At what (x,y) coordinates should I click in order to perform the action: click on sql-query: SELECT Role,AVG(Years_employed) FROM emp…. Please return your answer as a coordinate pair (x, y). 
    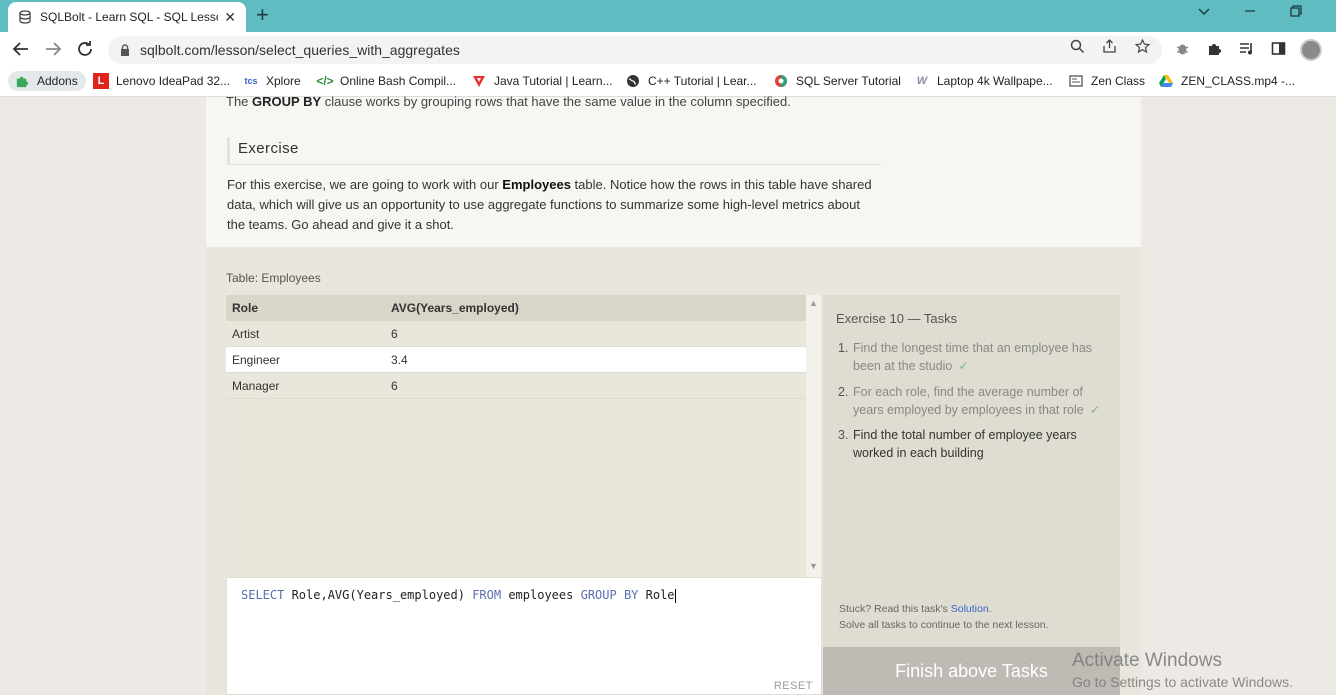
    Looking at the image, I should click on (458, 595).